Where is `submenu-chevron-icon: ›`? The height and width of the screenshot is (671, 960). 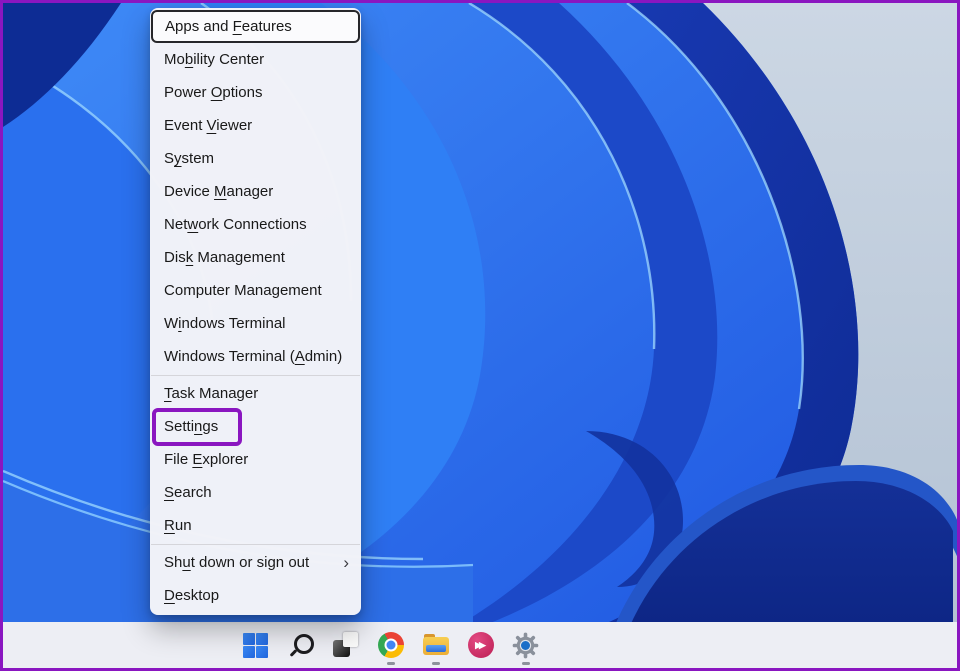 submenu-chevron-icon: › is located at coordinates (346, 562).